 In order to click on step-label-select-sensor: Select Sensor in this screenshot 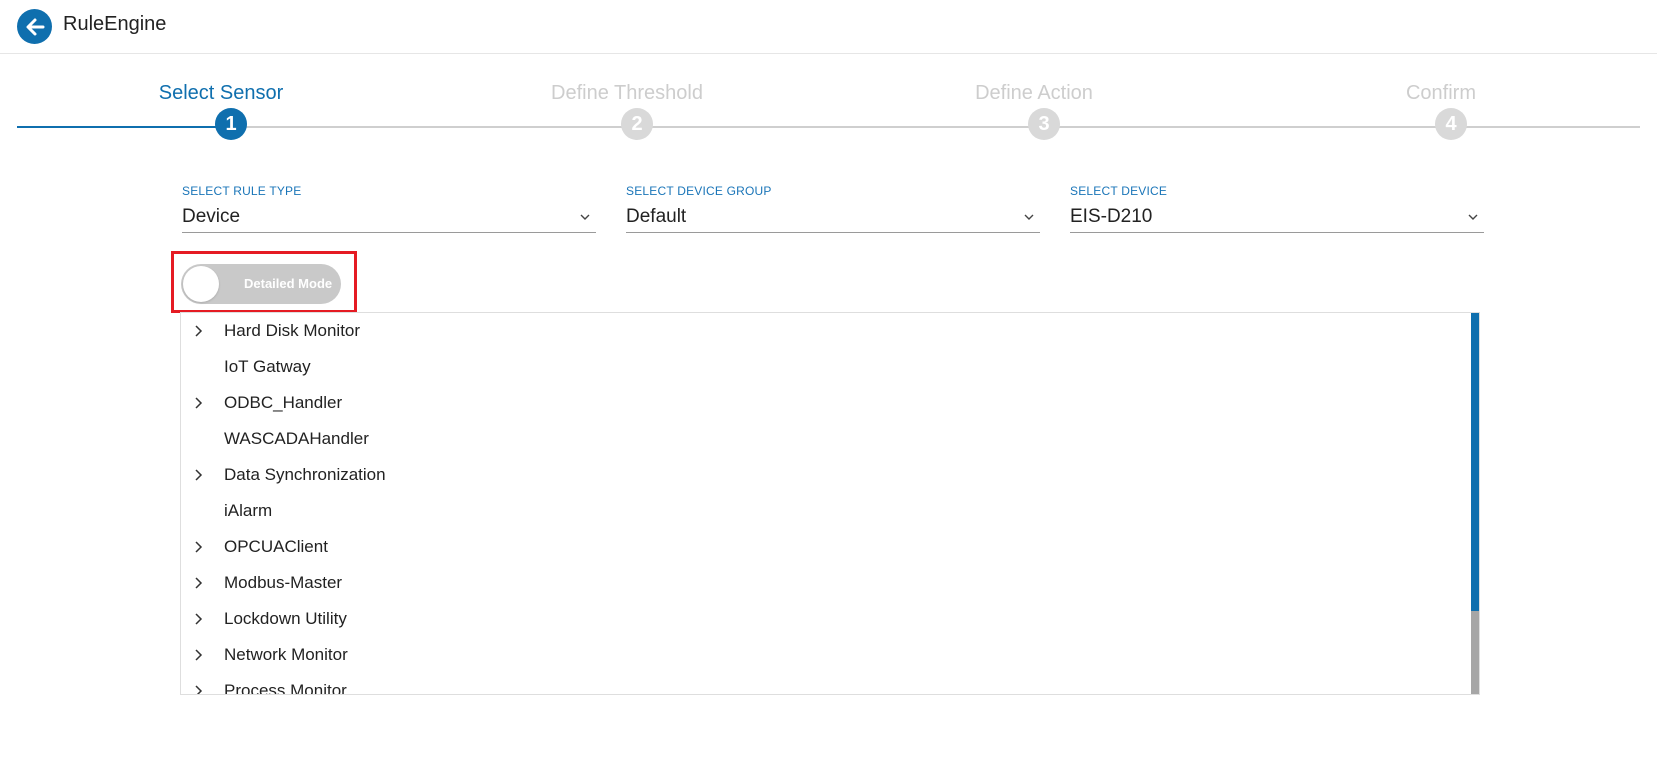, I will do `click(221, 93)`.